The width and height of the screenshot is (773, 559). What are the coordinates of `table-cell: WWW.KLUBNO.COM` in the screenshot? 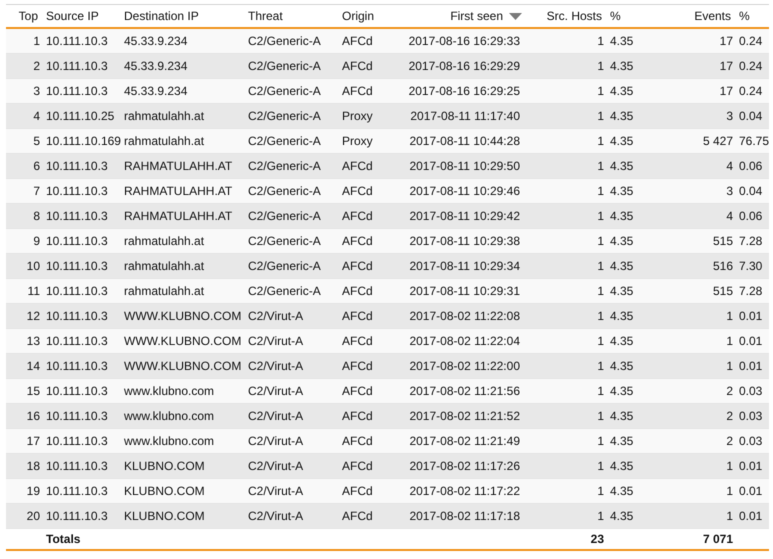 It's located at (182, 341).